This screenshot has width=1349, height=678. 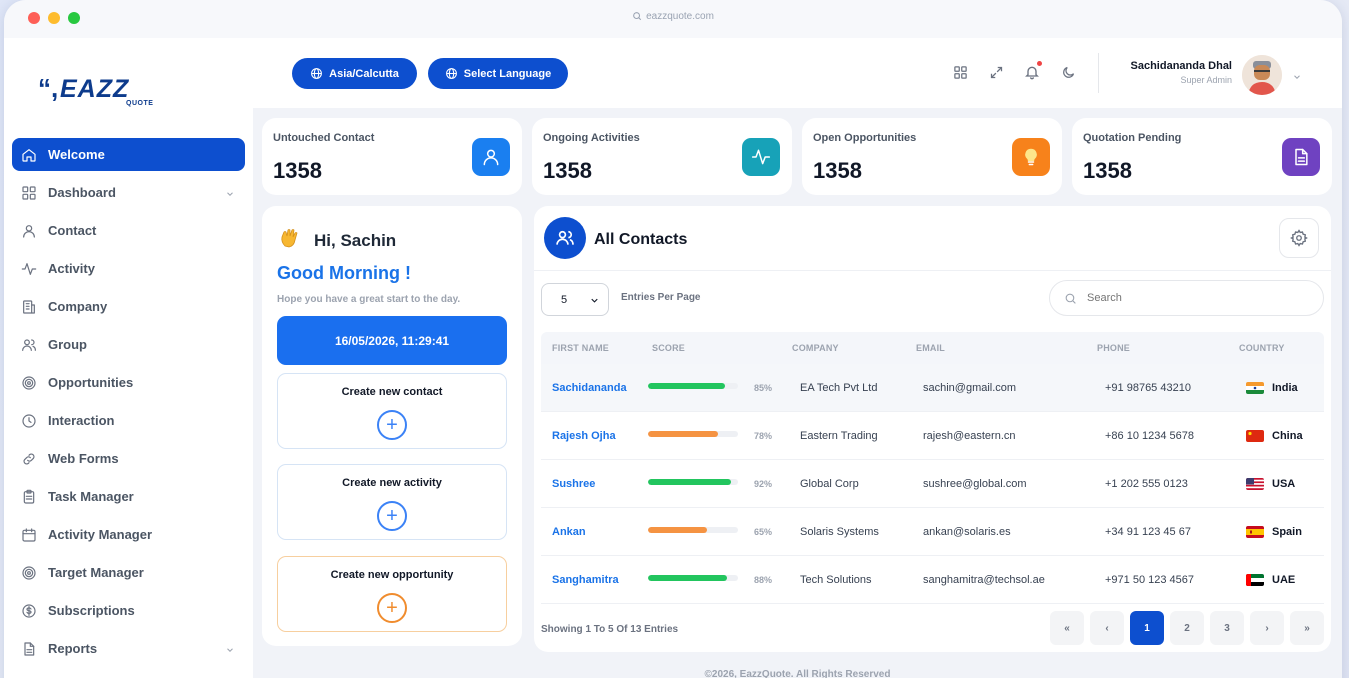 What do you see at coordinates (128, 648) in the screenshot?
I see `sidebar-item-reports: Reports` at bounding box center [128, 648].